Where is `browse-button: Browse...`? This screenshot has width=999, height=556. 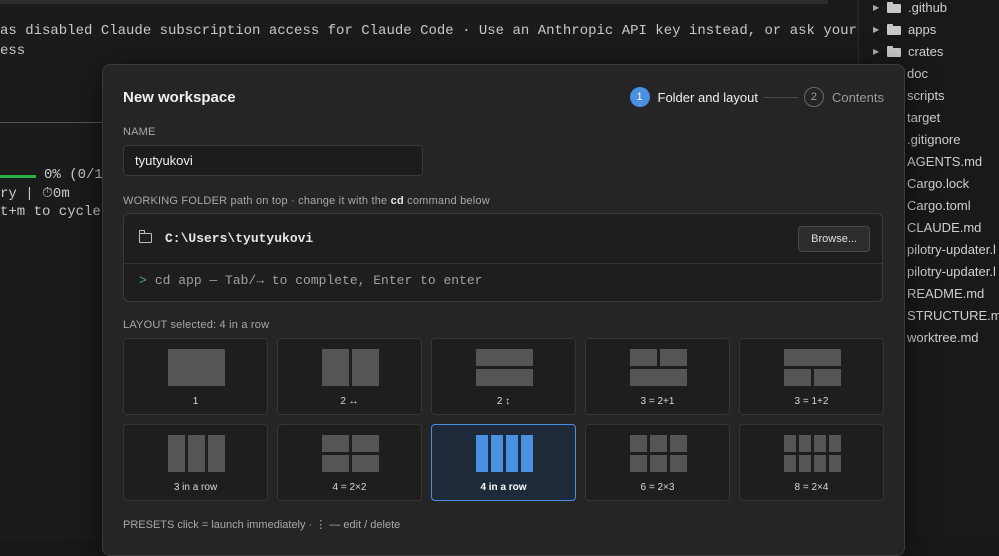 browse-button: Browse... is located at coordinates (834, 239).